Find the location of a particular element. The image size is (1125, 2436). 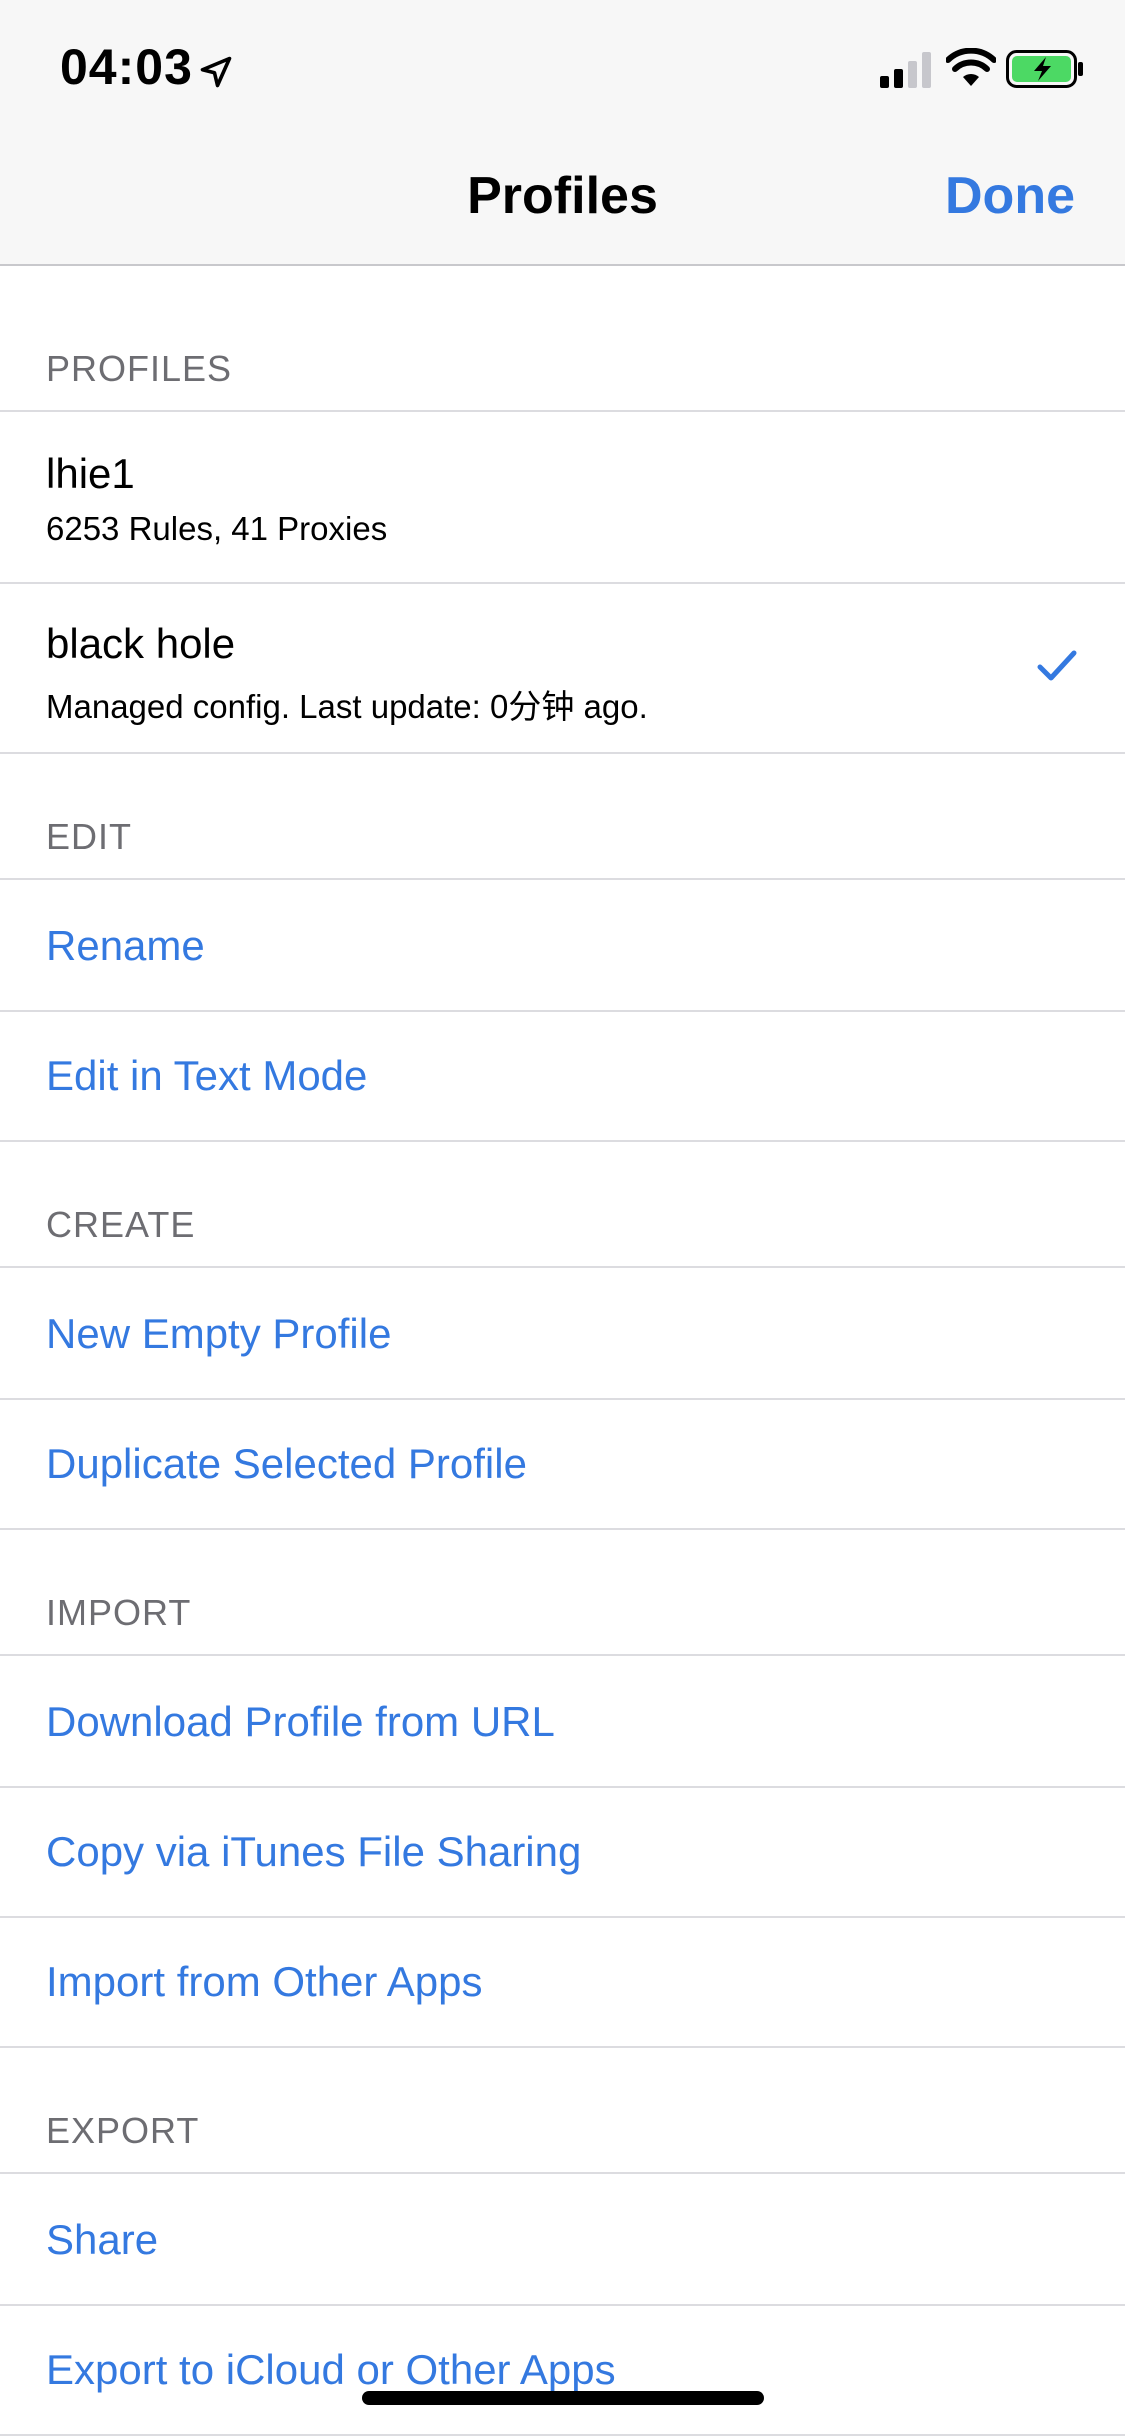

section-header-edit: EDIT is located at coordinates (562, 816).